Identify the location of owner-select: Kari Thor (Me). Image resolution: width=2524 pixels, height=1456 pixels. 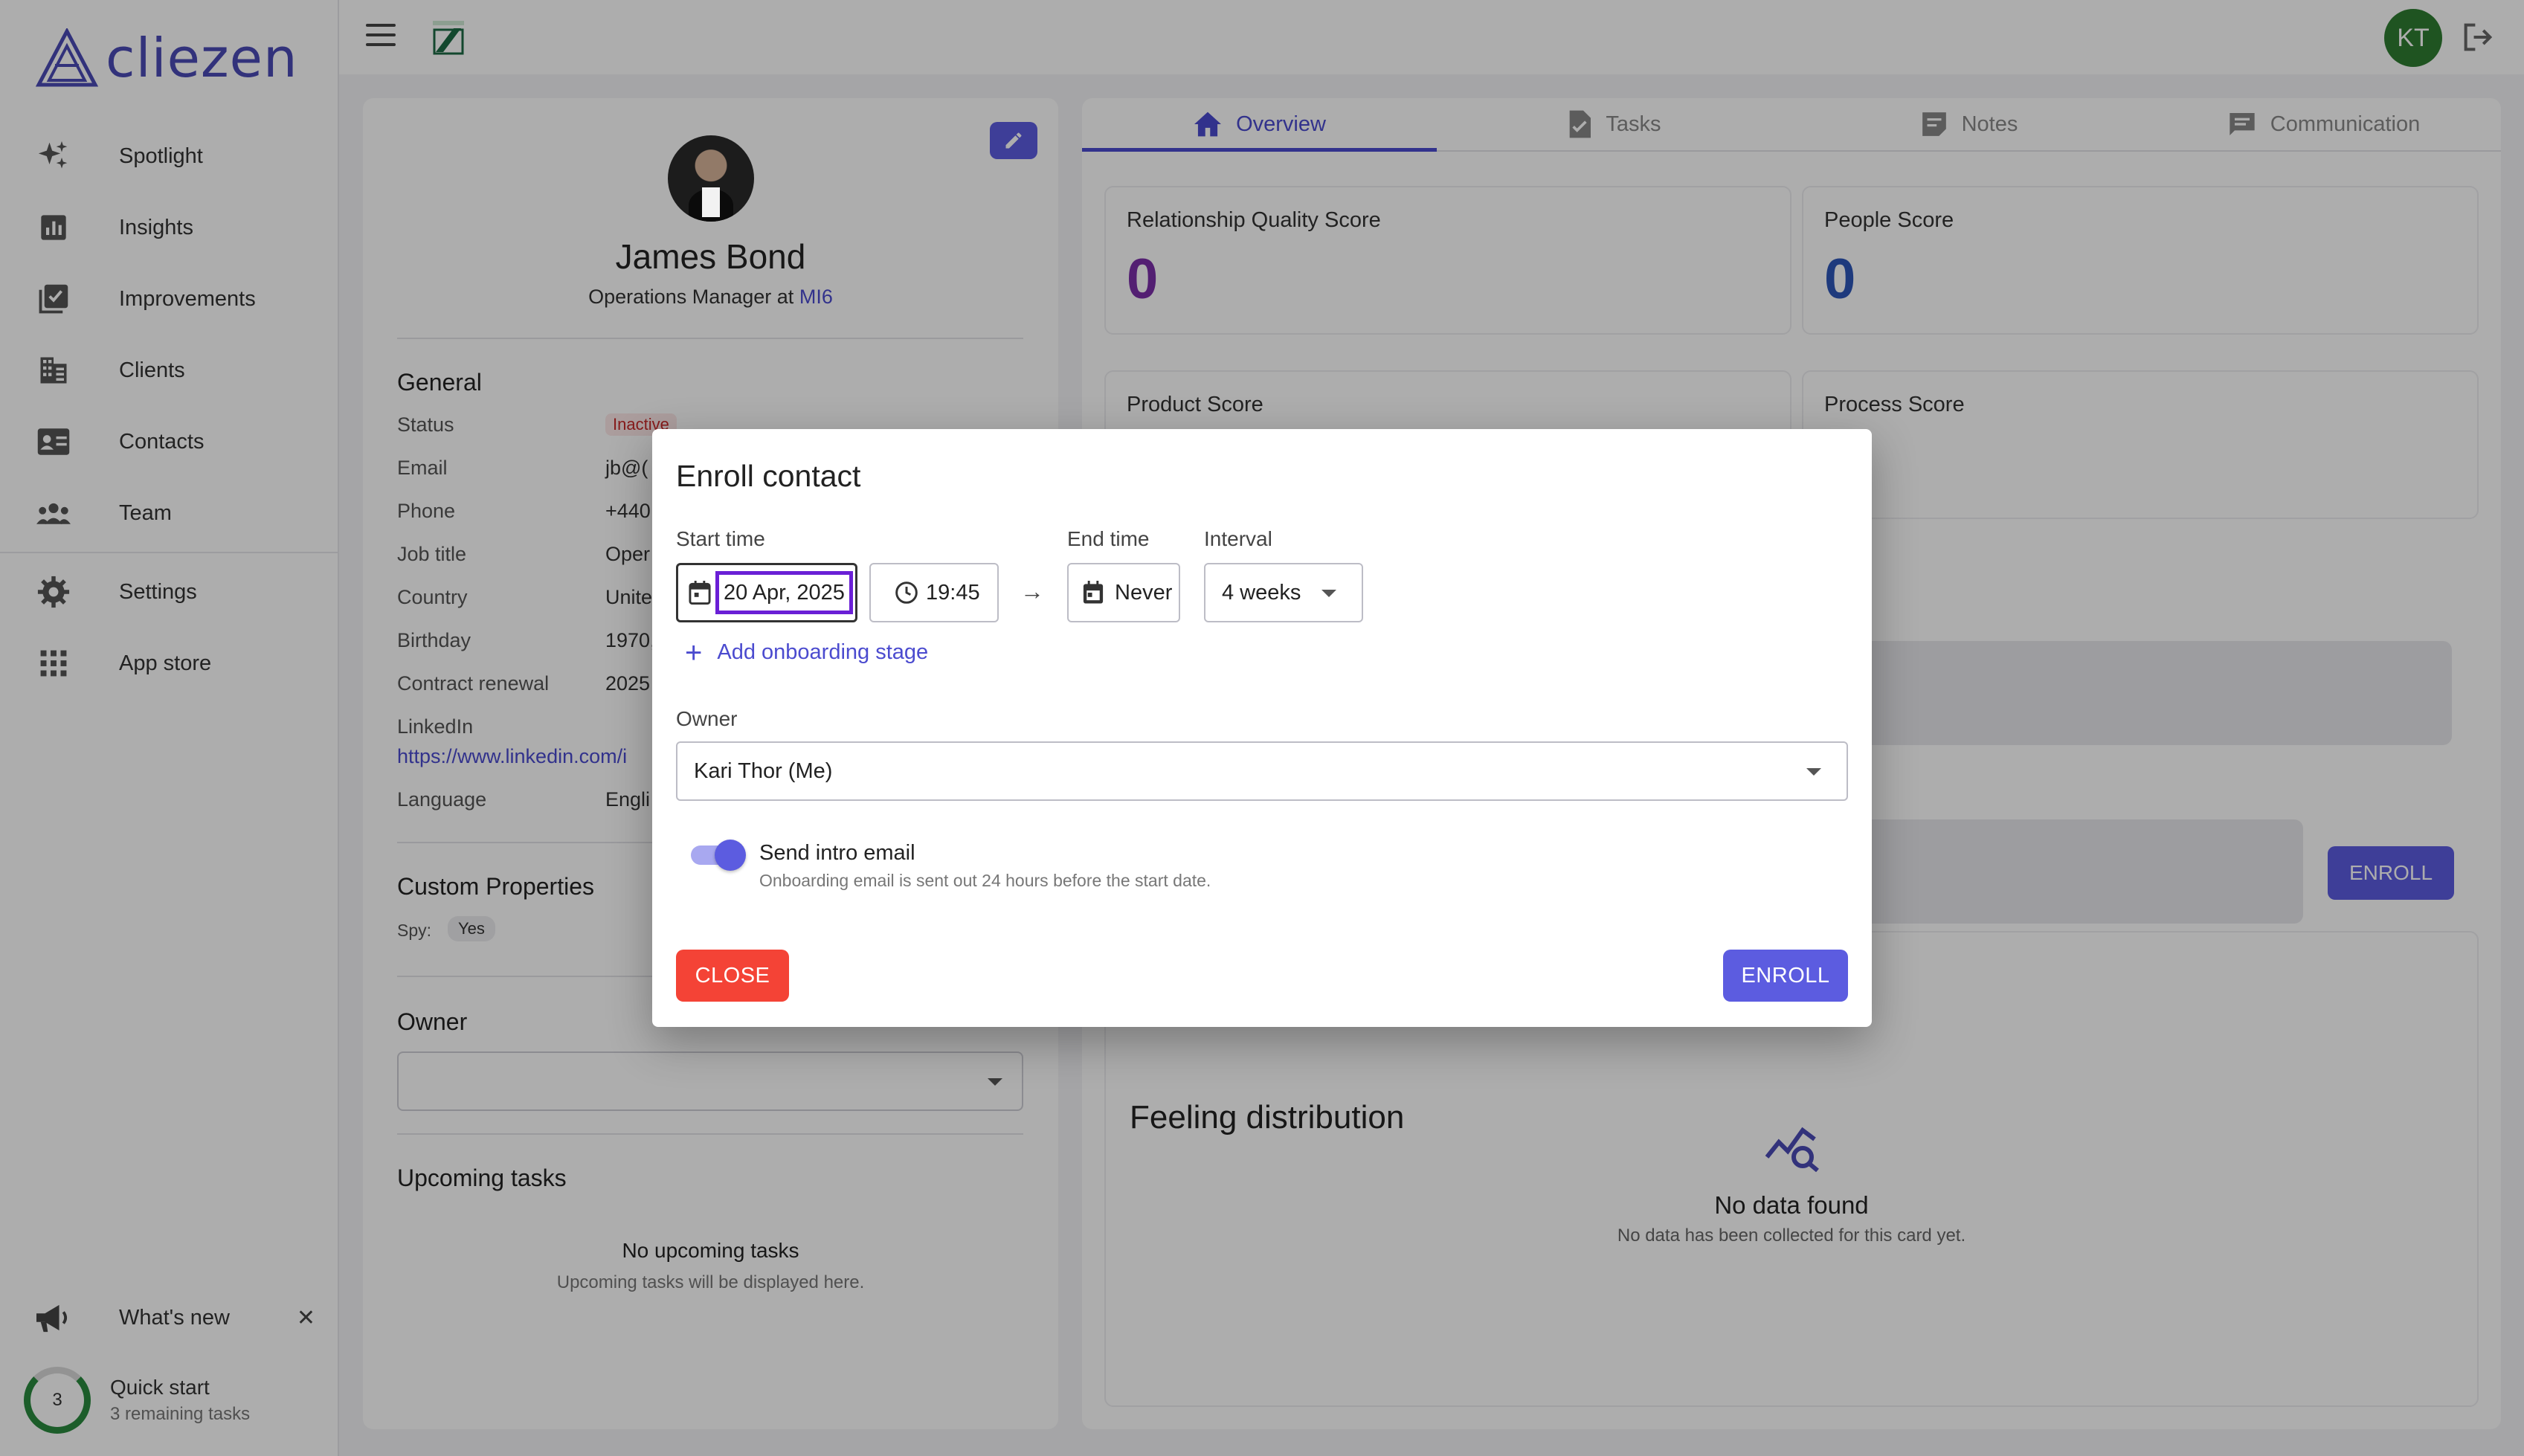
(1262, 771).